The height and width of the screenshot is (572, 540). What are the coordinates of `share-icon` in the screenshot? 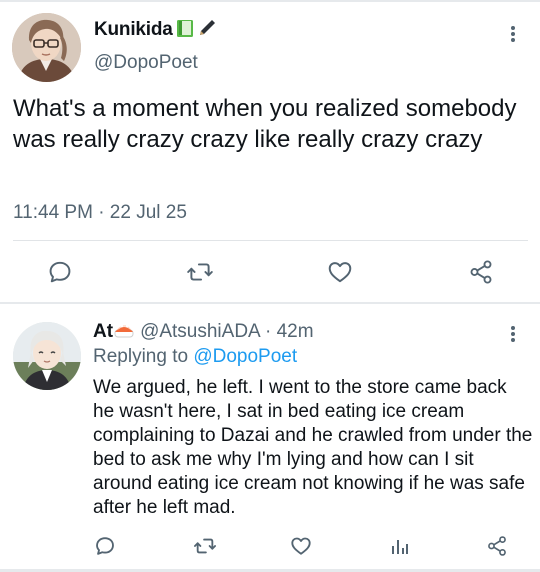 It's located at (481, 272).